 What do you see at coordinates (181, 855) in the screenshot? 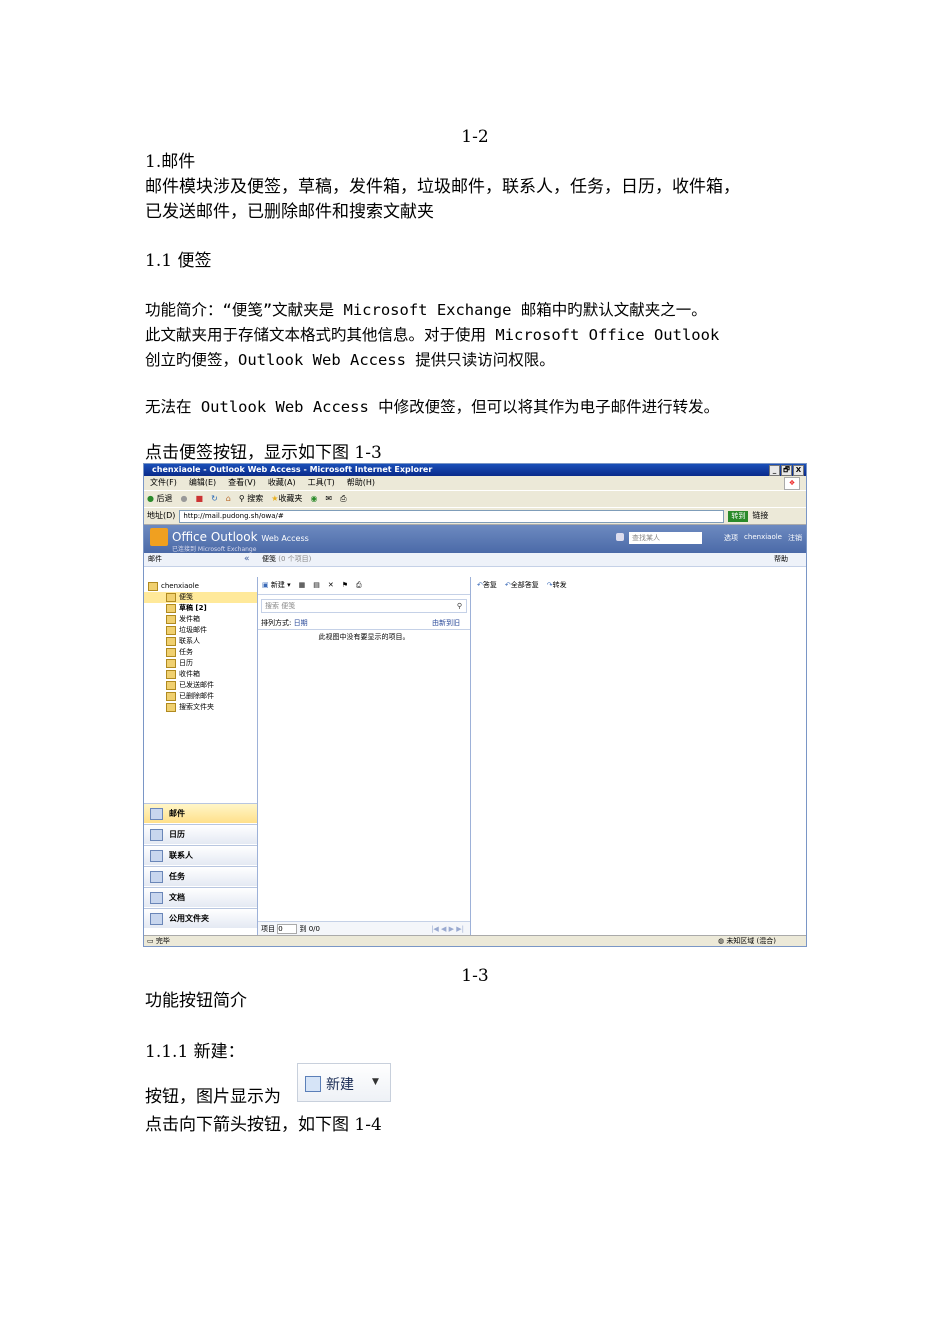
I see `nav-label: 联系人` at bounding box center [181, 855].